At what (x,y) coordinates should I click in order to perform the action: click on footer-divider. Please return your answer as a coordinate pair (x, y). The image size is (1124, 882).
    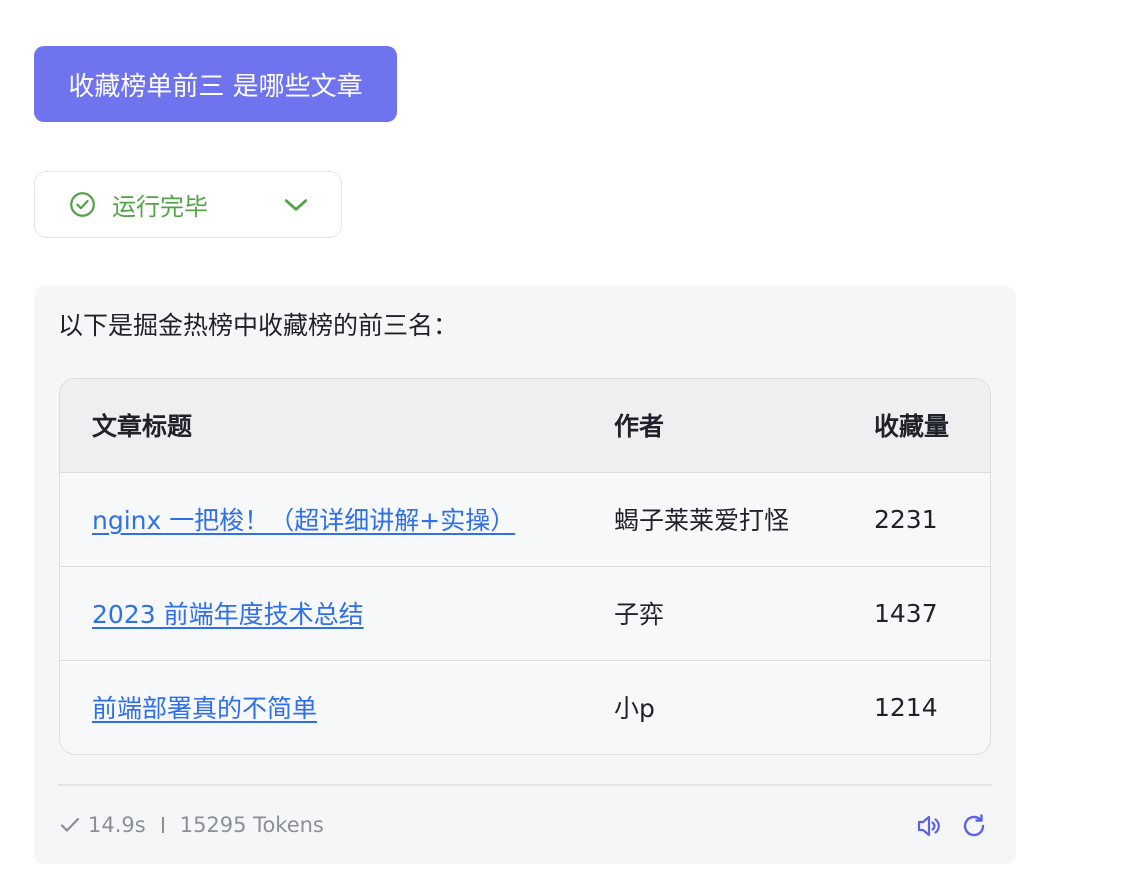
    Looking at the image, I should click on (525, 785).